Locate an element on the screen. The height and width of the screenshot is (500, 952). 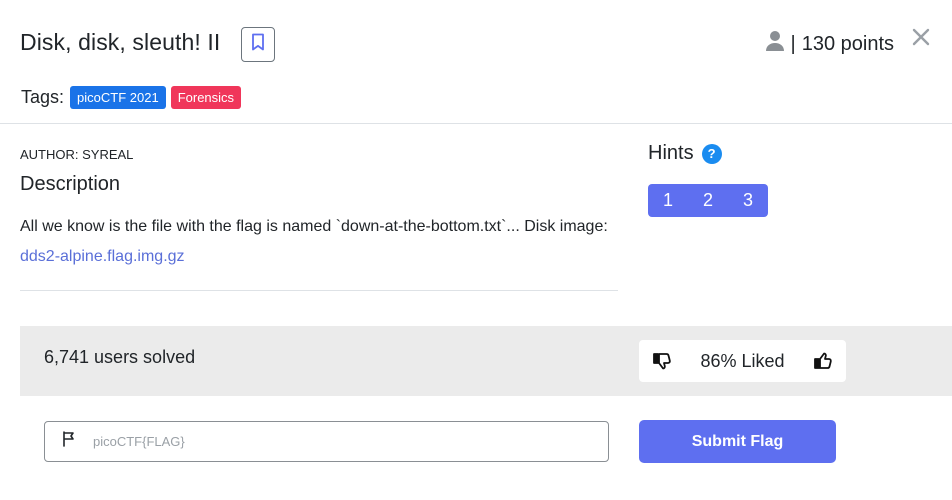
divider is located at coordinates (319, 290).